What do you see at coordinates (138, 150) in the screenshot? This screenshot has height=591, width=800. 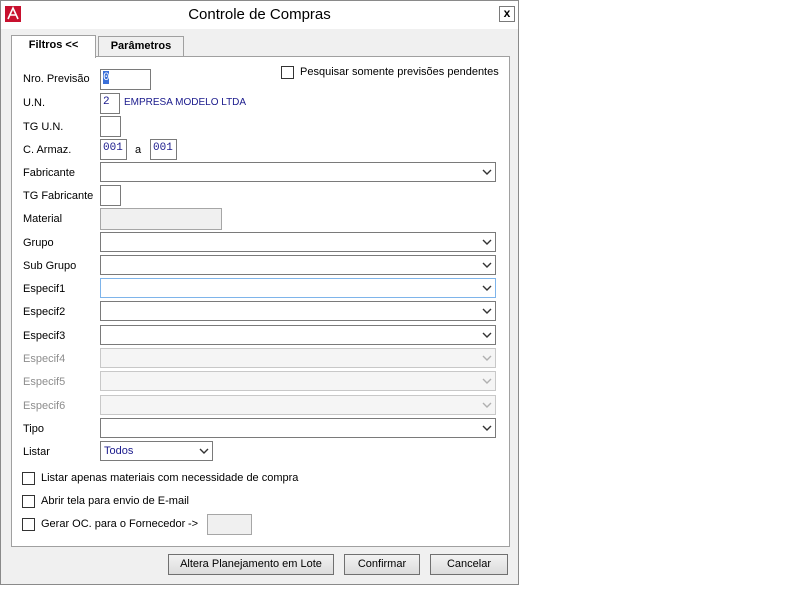 I see `c-armaz-separator: a` at bounding box center [138, 150].